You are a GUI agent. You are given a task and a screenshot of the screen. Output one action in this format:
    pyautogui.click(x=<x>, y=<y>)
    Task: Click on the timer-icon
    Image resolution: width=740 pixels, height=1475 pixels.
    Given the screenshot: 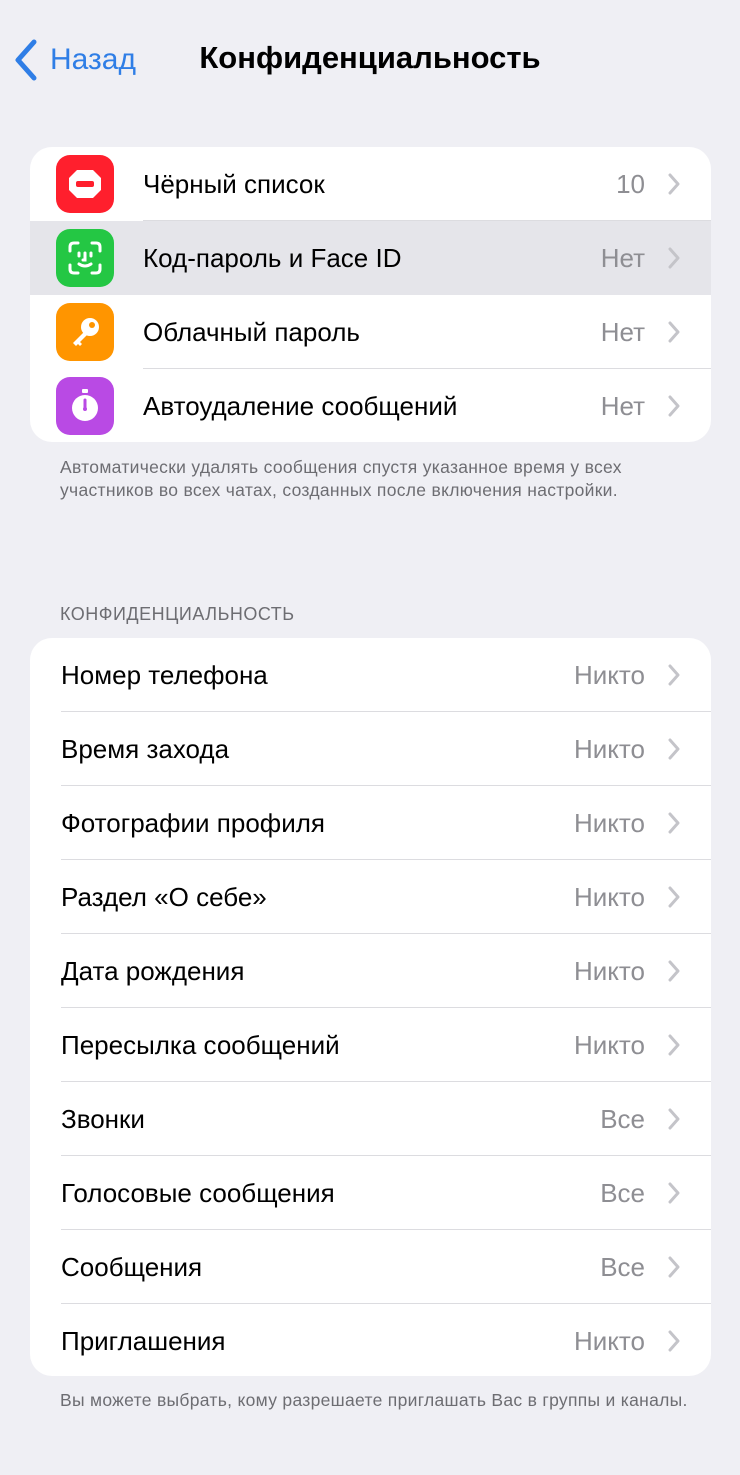 What is the action you would take?
    pyautogui.click(x=85, y=406)
    